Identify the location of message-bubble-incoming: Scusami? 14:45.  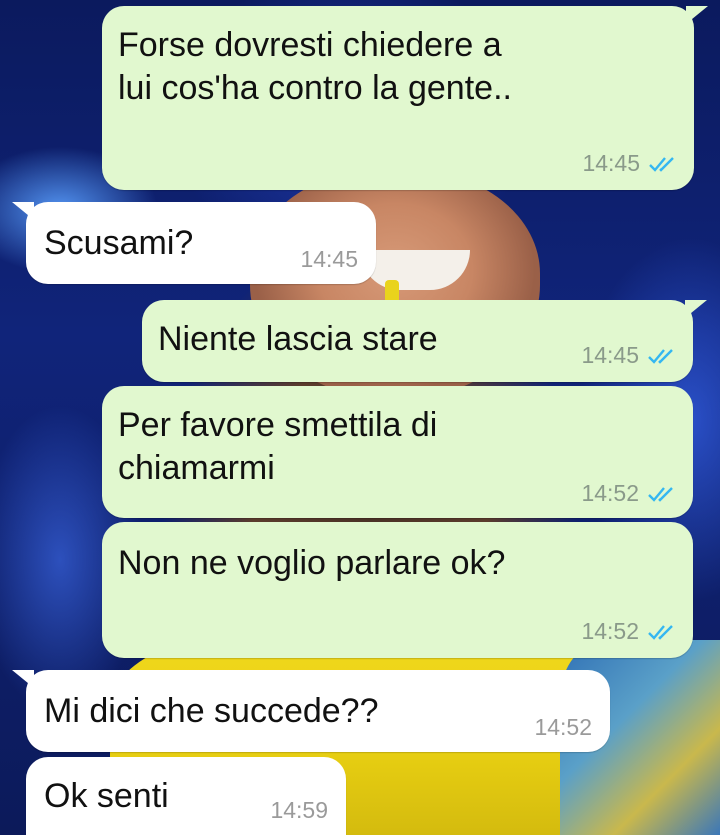
(194, 243).